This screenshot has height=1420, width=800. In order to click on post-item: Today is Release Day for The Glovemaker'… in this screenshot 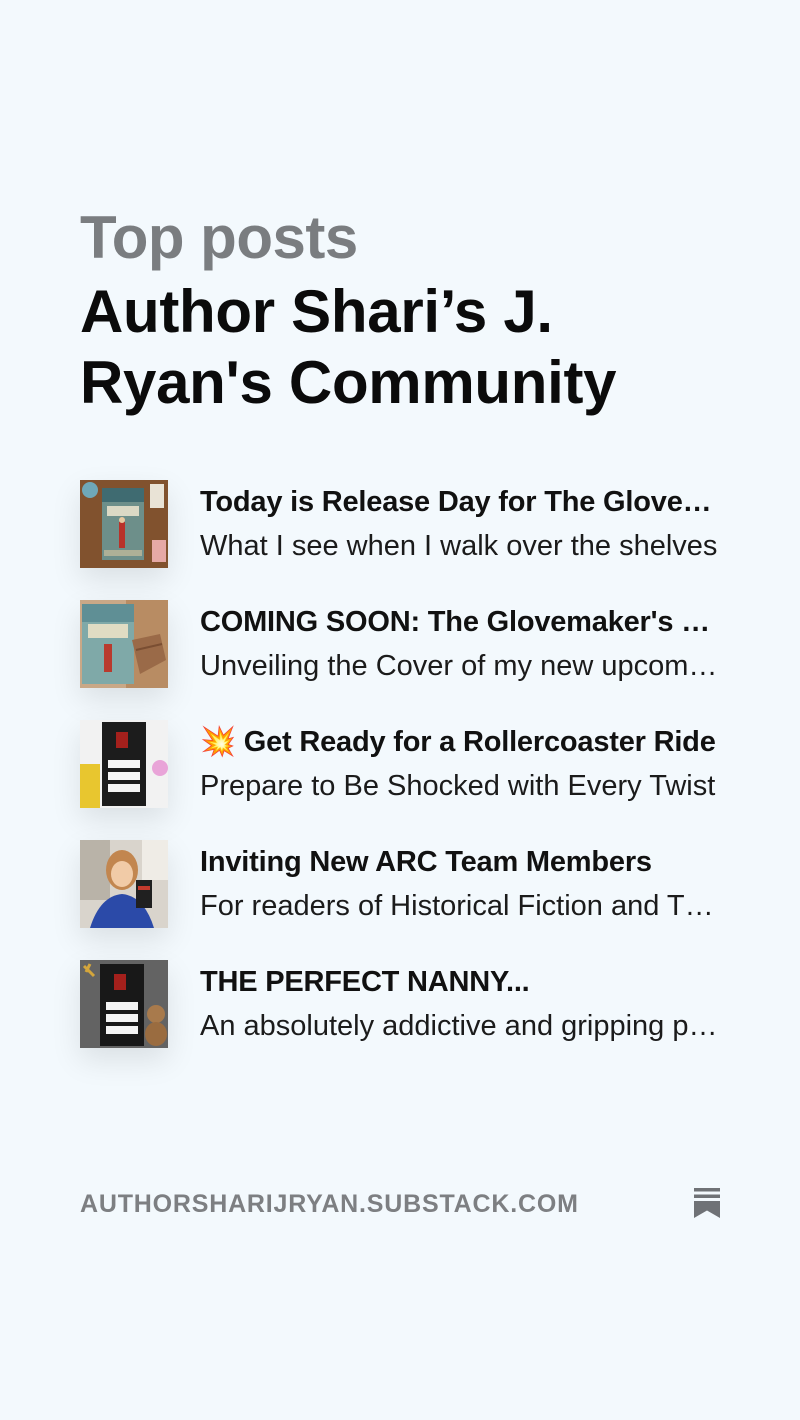, I will do `click(410, 524)`.